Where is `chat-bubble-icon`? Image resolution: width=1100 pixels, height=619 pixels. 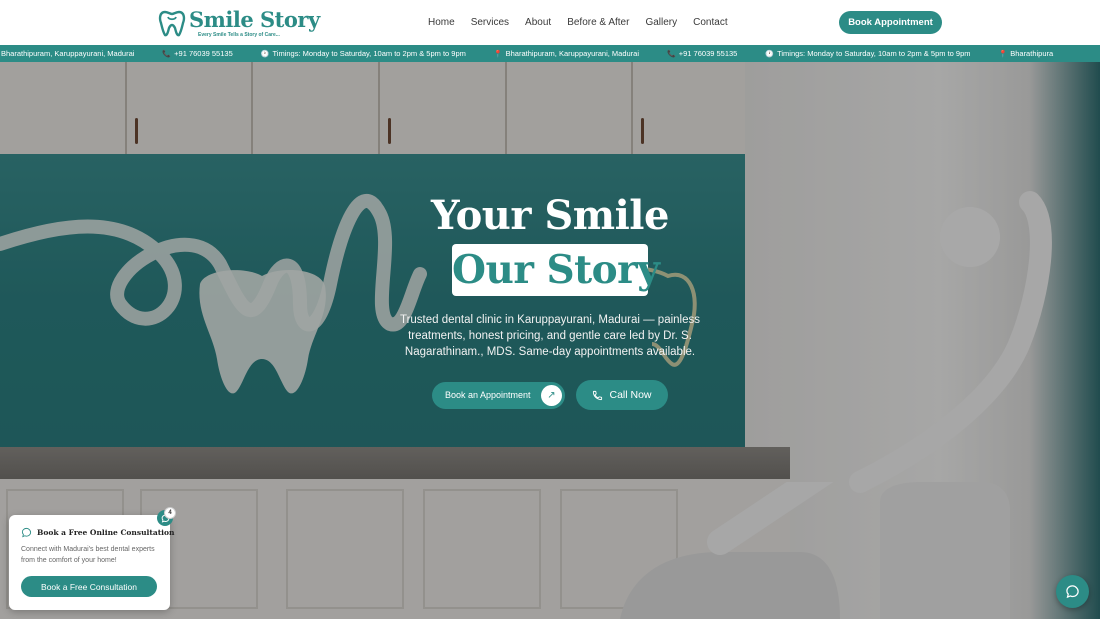 chat-bubble-icon is located at coordinates (26, 532).